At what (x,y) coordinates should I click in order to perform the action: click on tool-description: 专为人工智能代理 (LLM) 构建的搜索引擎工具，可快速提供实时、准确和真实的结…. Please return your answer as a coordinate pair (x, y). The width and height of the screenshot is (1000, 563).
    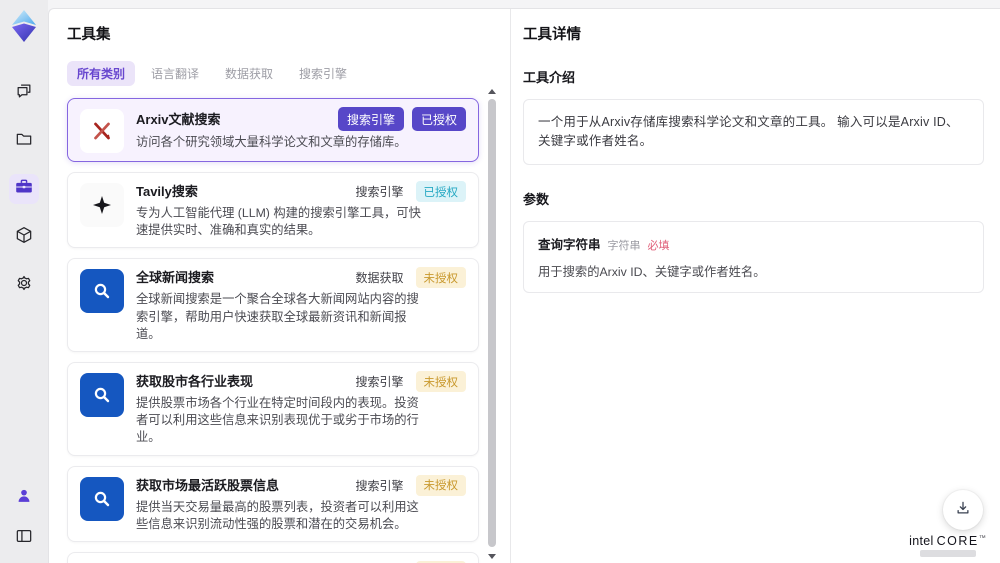
    Looking at the image, I should click on (278, 222).